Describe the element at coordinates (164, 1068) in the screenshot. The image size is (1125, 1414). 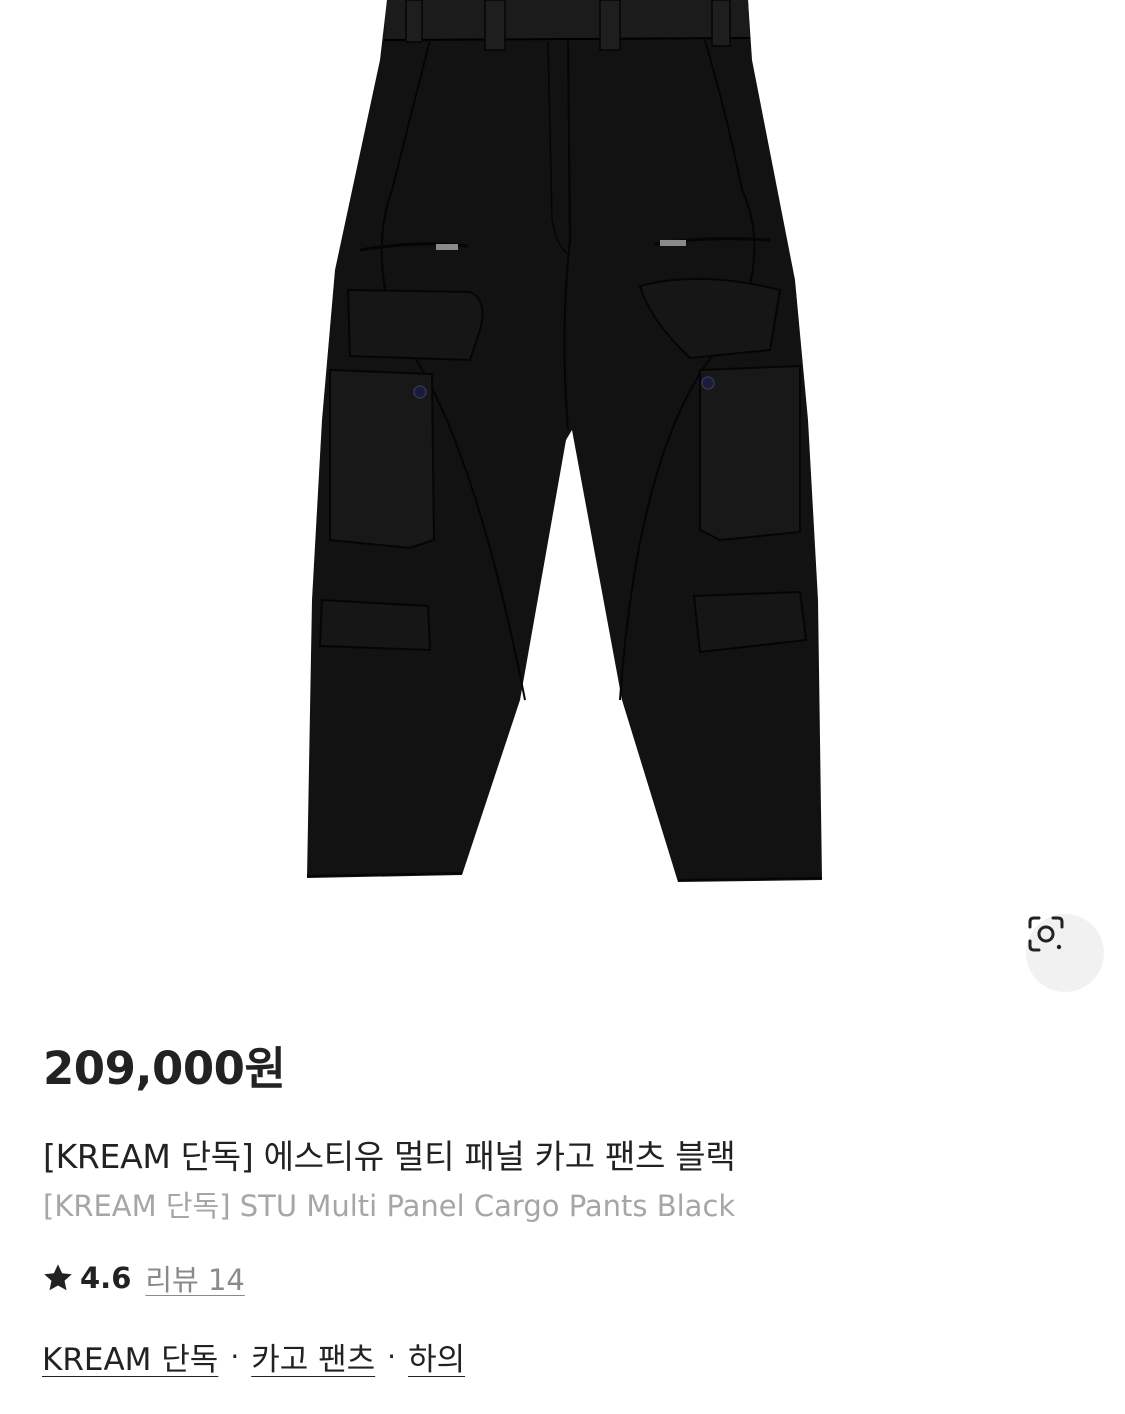
I see `product-price: 209,000원` at that location.